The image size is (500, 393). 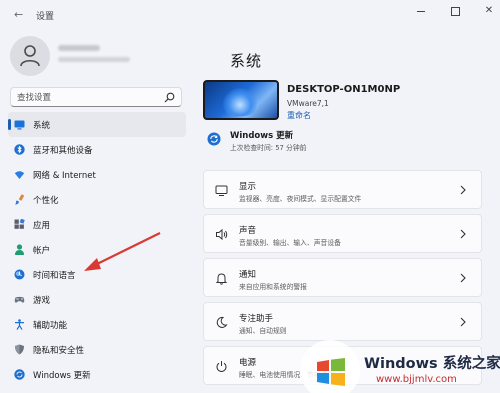 What do you see at coordinates (221, 366) in the screenshot?
I see `power-icon` at bounding box center [221, 366].